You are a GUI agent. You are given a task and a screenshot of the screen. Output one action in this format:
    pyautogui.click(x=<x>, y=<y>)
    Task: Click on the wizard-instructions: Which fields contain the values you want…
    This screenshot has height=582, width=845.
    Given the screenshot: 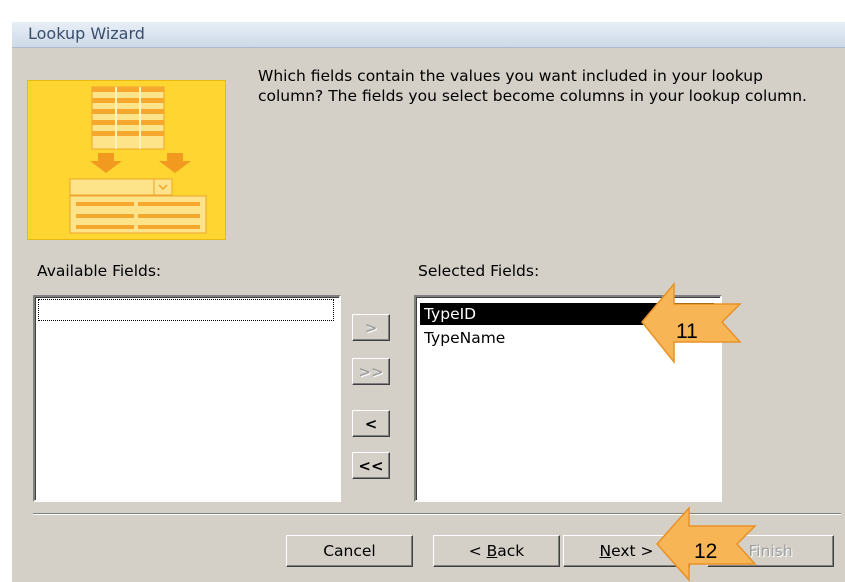 What is the action you would take?
    pyautogui.click(x=532, y=86)
    